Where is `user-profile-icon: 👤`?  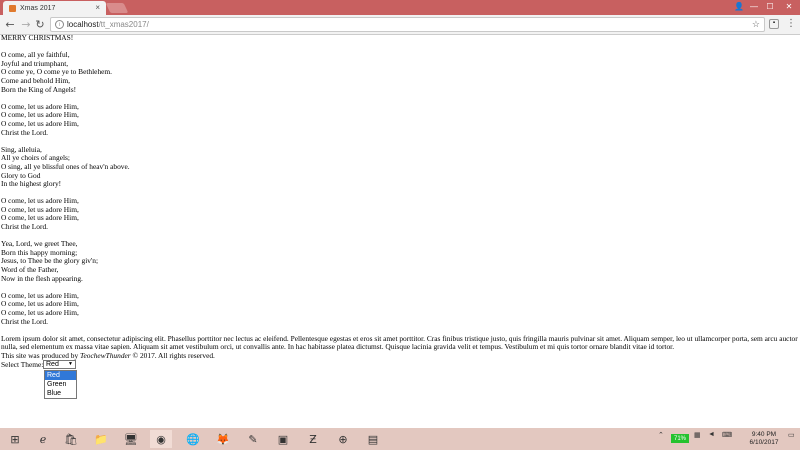
user-profile-icon: 👤 is located at coordinates (739, 6).